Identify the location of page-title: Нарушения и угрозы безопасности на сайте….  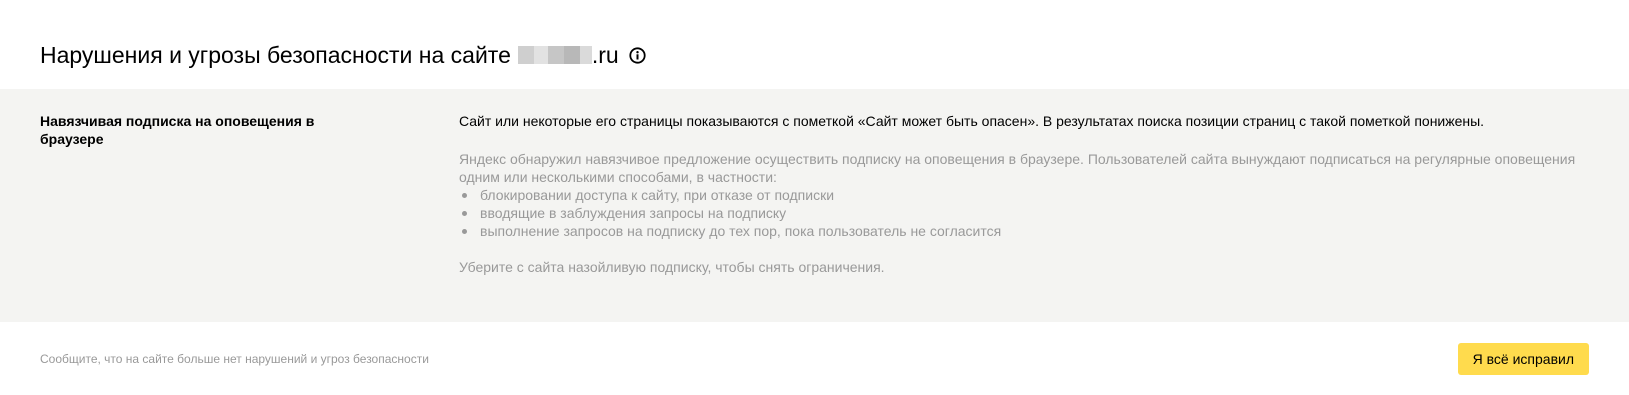
(343, 55).